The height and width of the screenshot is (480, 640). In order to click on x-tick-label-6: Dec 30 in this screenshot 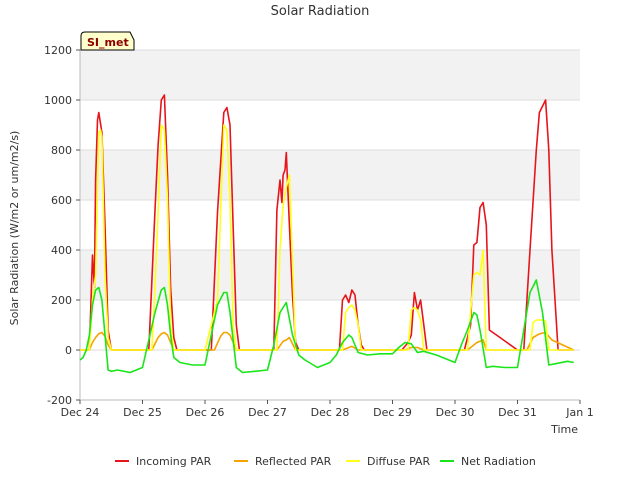, I will do `click(455, 412)`.